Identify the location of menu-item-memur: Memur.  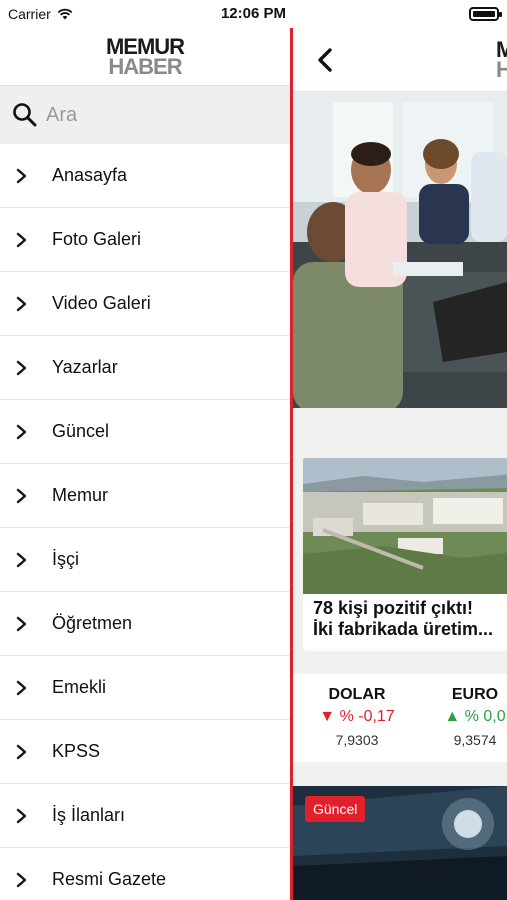
(145, 496).